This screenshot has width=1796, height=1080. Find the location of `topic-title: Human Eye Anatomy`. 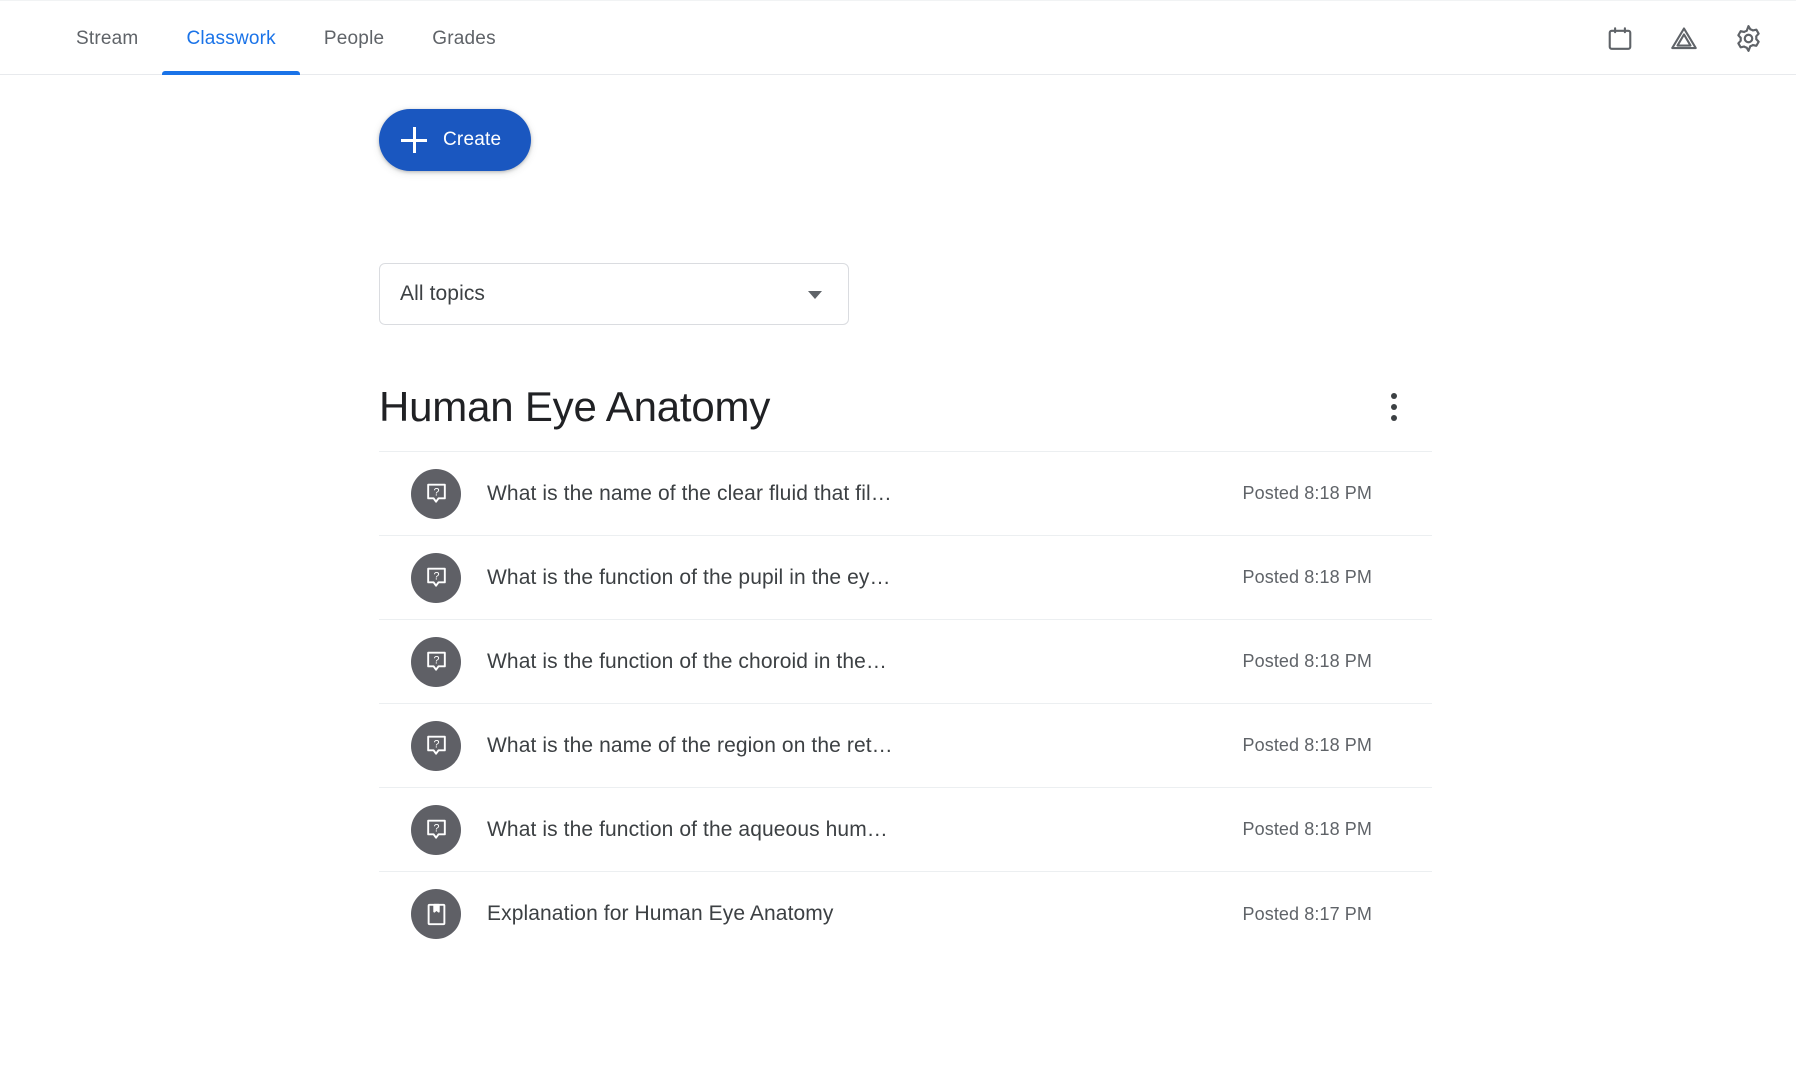

topic-title: Human Eye Anatomy is located at coordinates (575, 406).